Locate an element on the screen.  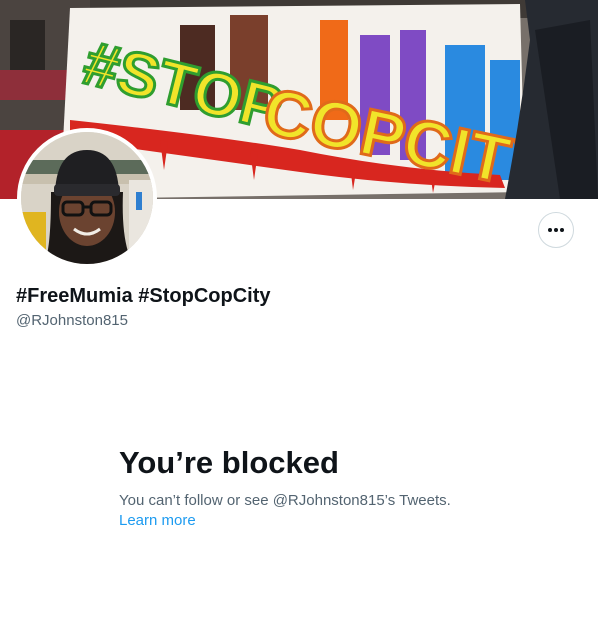
learn-more-link: Learn more is located at coordinates (157, 521).